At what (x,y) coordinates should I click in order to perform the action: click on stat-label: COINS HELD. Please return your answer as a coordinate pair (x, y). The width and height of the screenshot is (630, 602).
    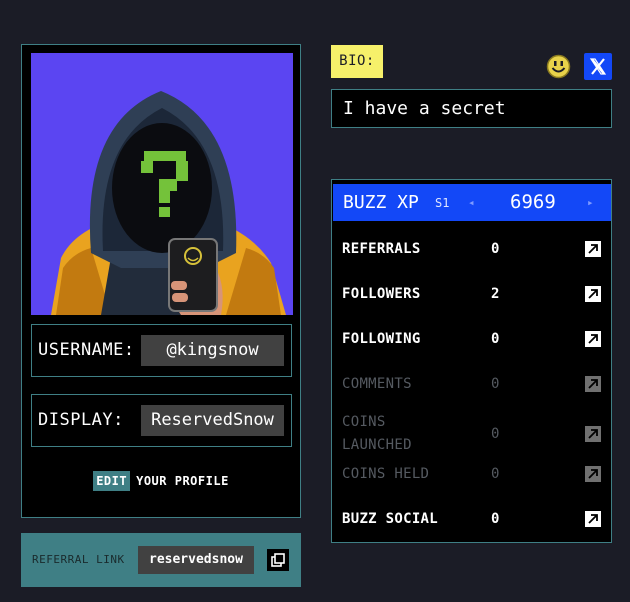
    Looking at the image, I should click on (386, 474).